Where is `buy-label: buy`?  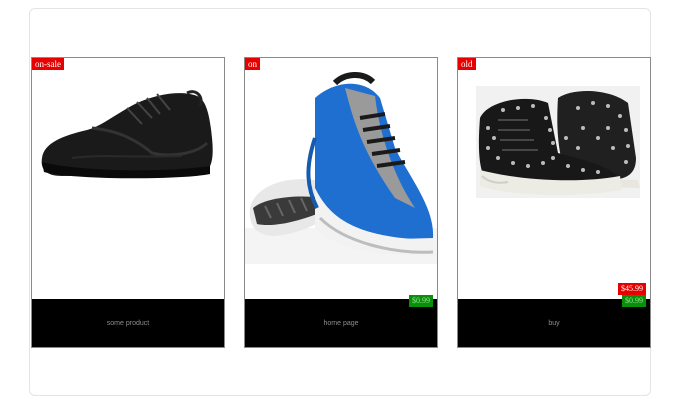
buy-label: buy is located at coordinates (554, 323).